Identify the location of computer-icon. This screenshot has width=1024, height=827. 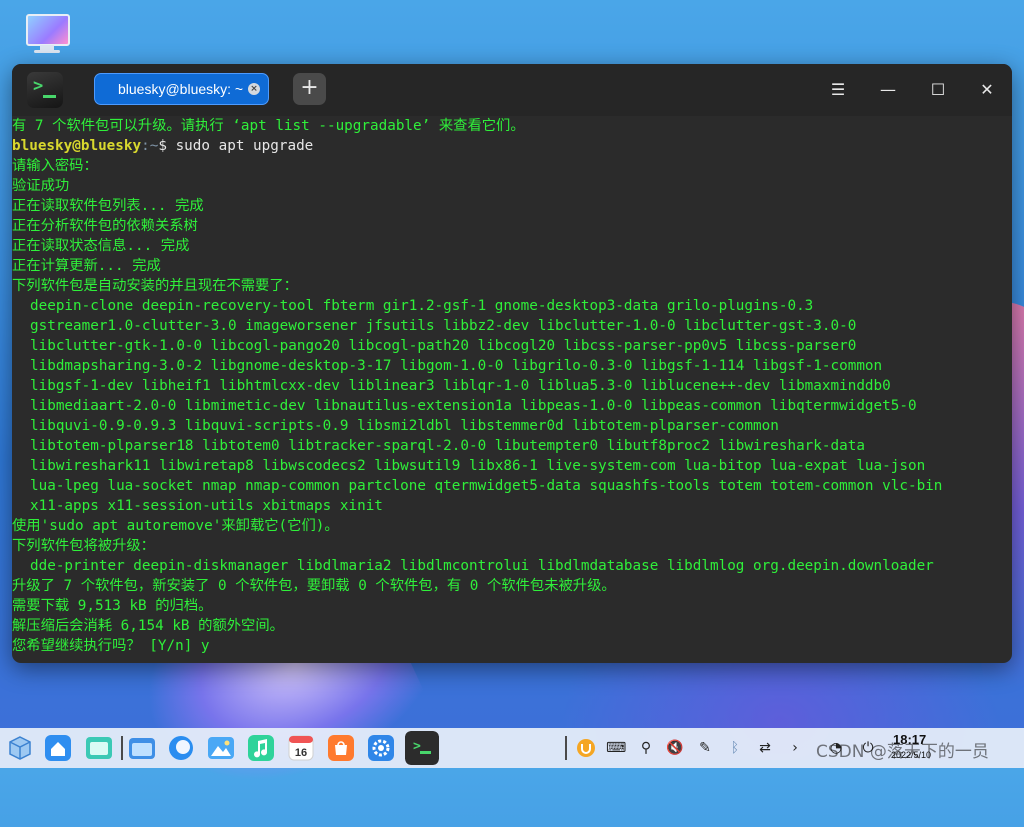
(47, 34).